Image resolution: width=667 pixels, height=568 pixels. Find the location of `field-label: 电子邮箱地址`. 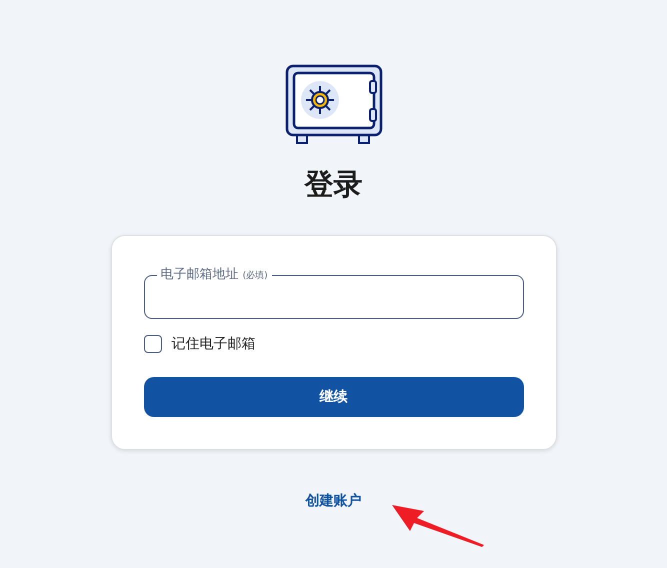

field-label: 电子邮箱地址 is located at coordinates (199, 274).